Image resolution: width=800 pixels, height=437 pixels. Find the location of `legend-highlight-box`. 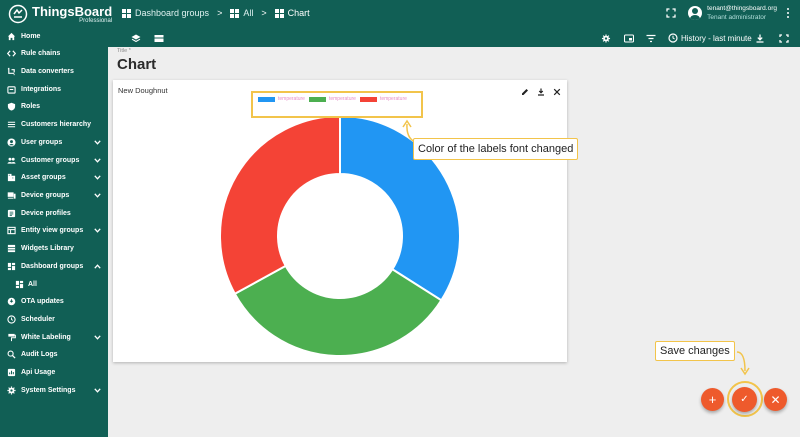

legend-highlight-box is located at coordinates (337, 104).